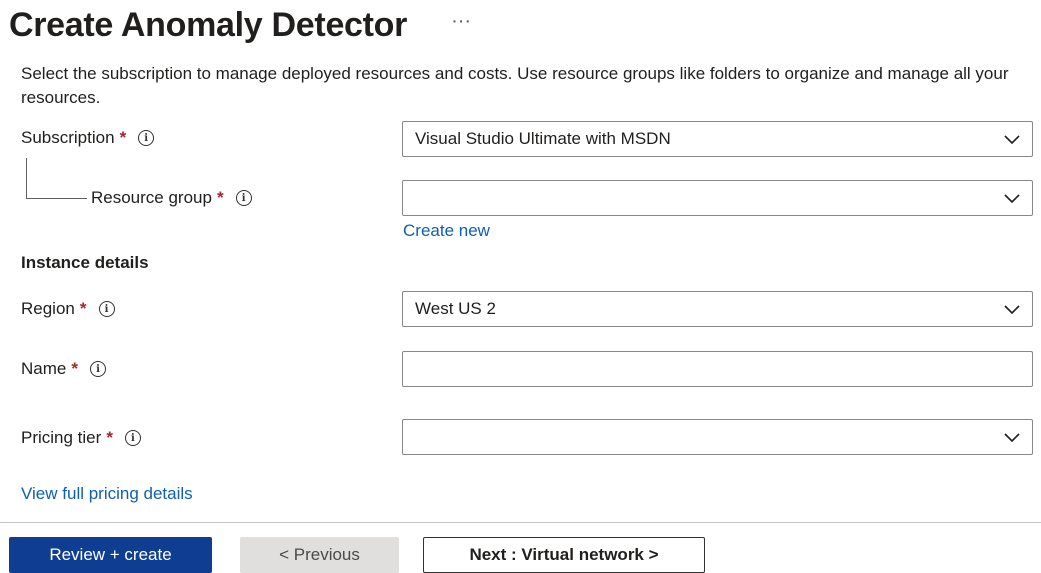 This screenshot has height=573, width=1041. Describe the element at coordinates (717, 437) in the screenshot. I see `pricing-tier-dropdown` at that location.